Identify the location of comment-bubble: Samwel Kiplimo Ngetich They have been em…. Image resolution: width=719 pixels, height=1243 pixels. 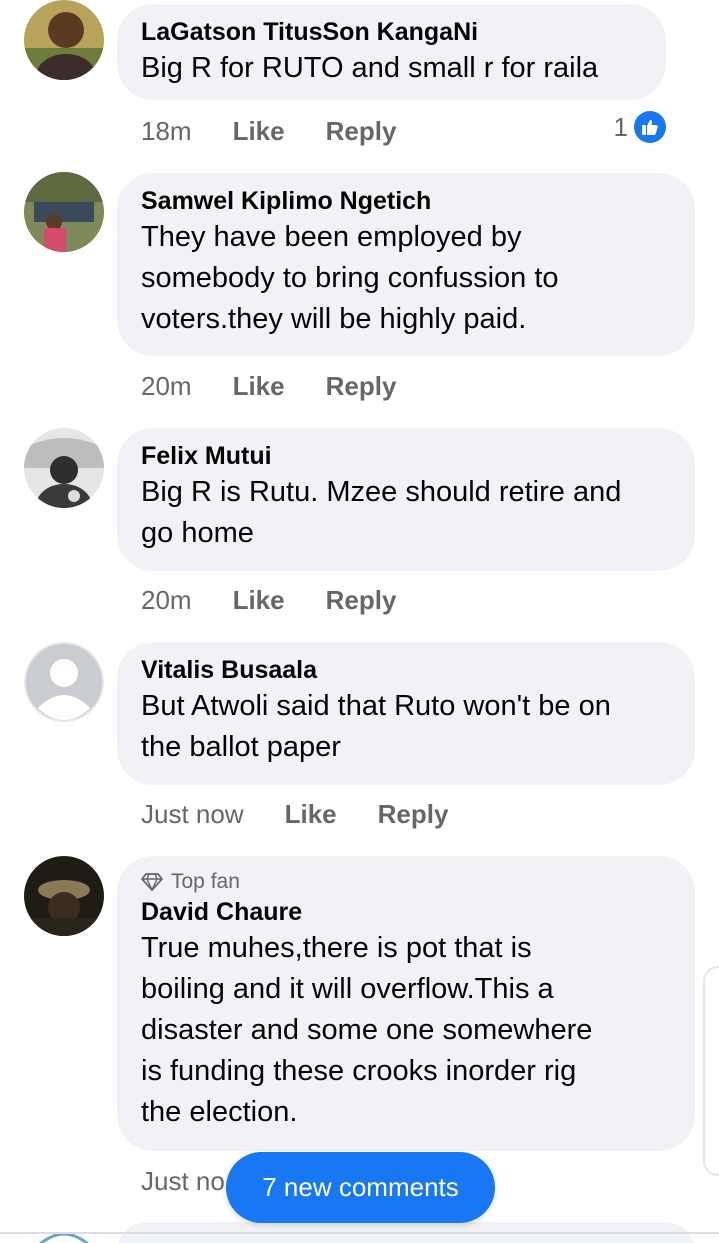
(406, 264).